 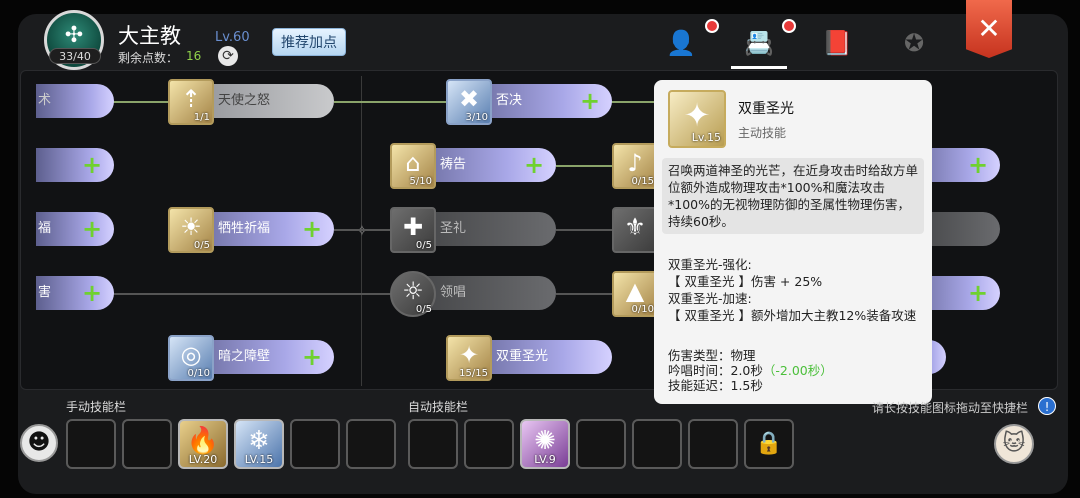 I want to click on manual-slot-3: 🔥 LV.20, so click(x=203, y=444).